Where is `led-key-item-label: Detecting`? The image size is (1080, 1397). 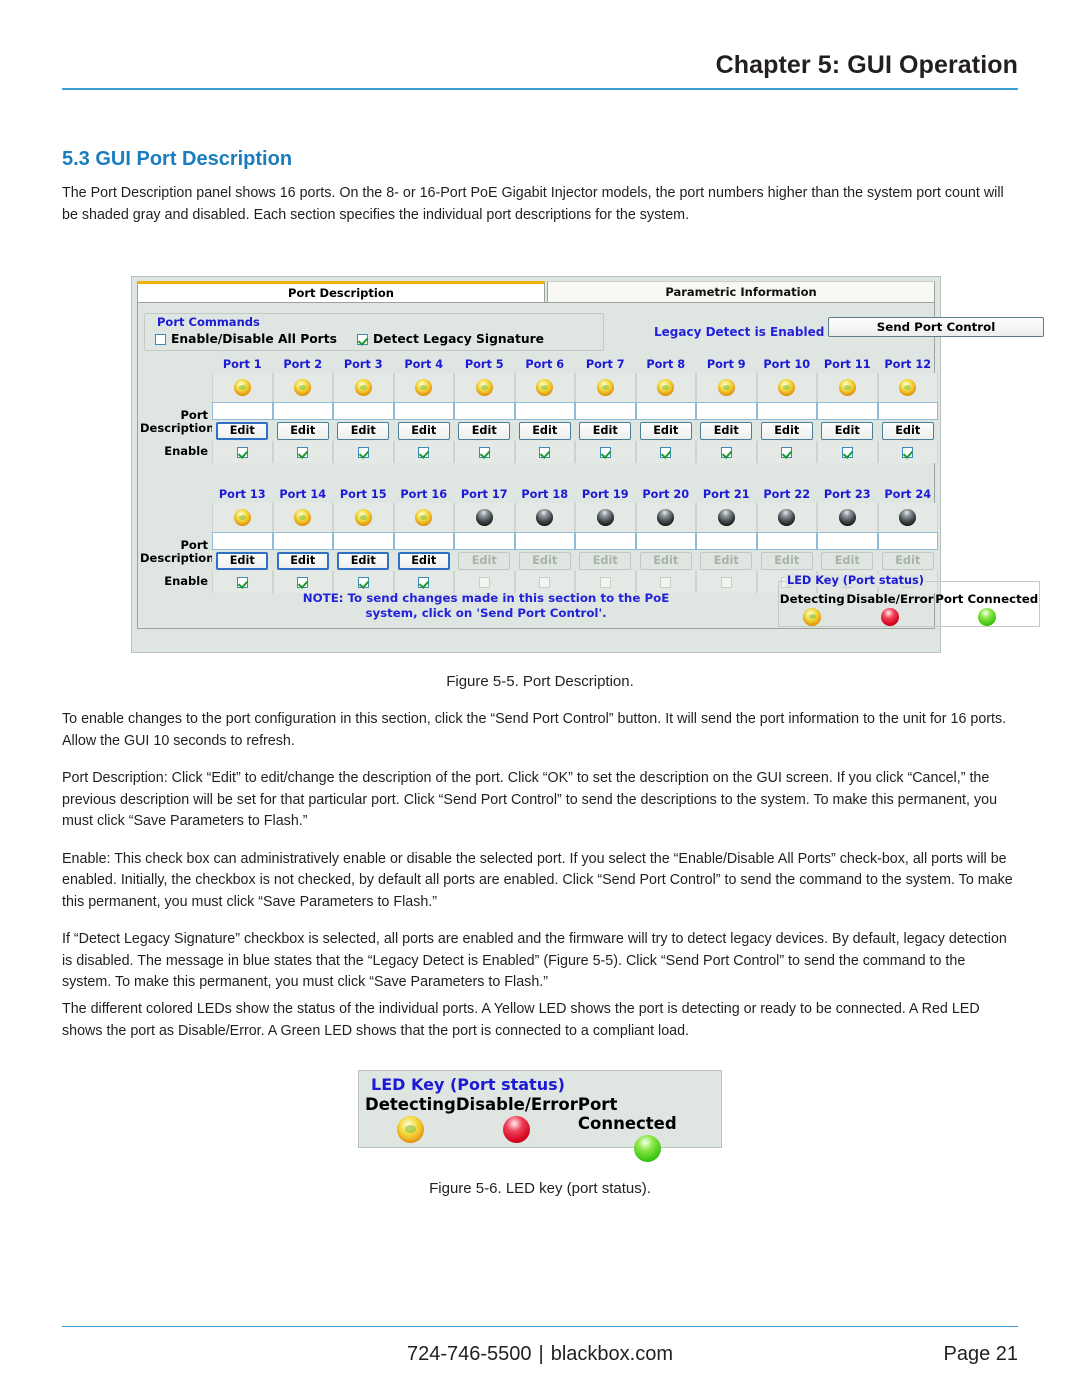
led-key-item-label: Detecting is located at coordinates (410, 1104).